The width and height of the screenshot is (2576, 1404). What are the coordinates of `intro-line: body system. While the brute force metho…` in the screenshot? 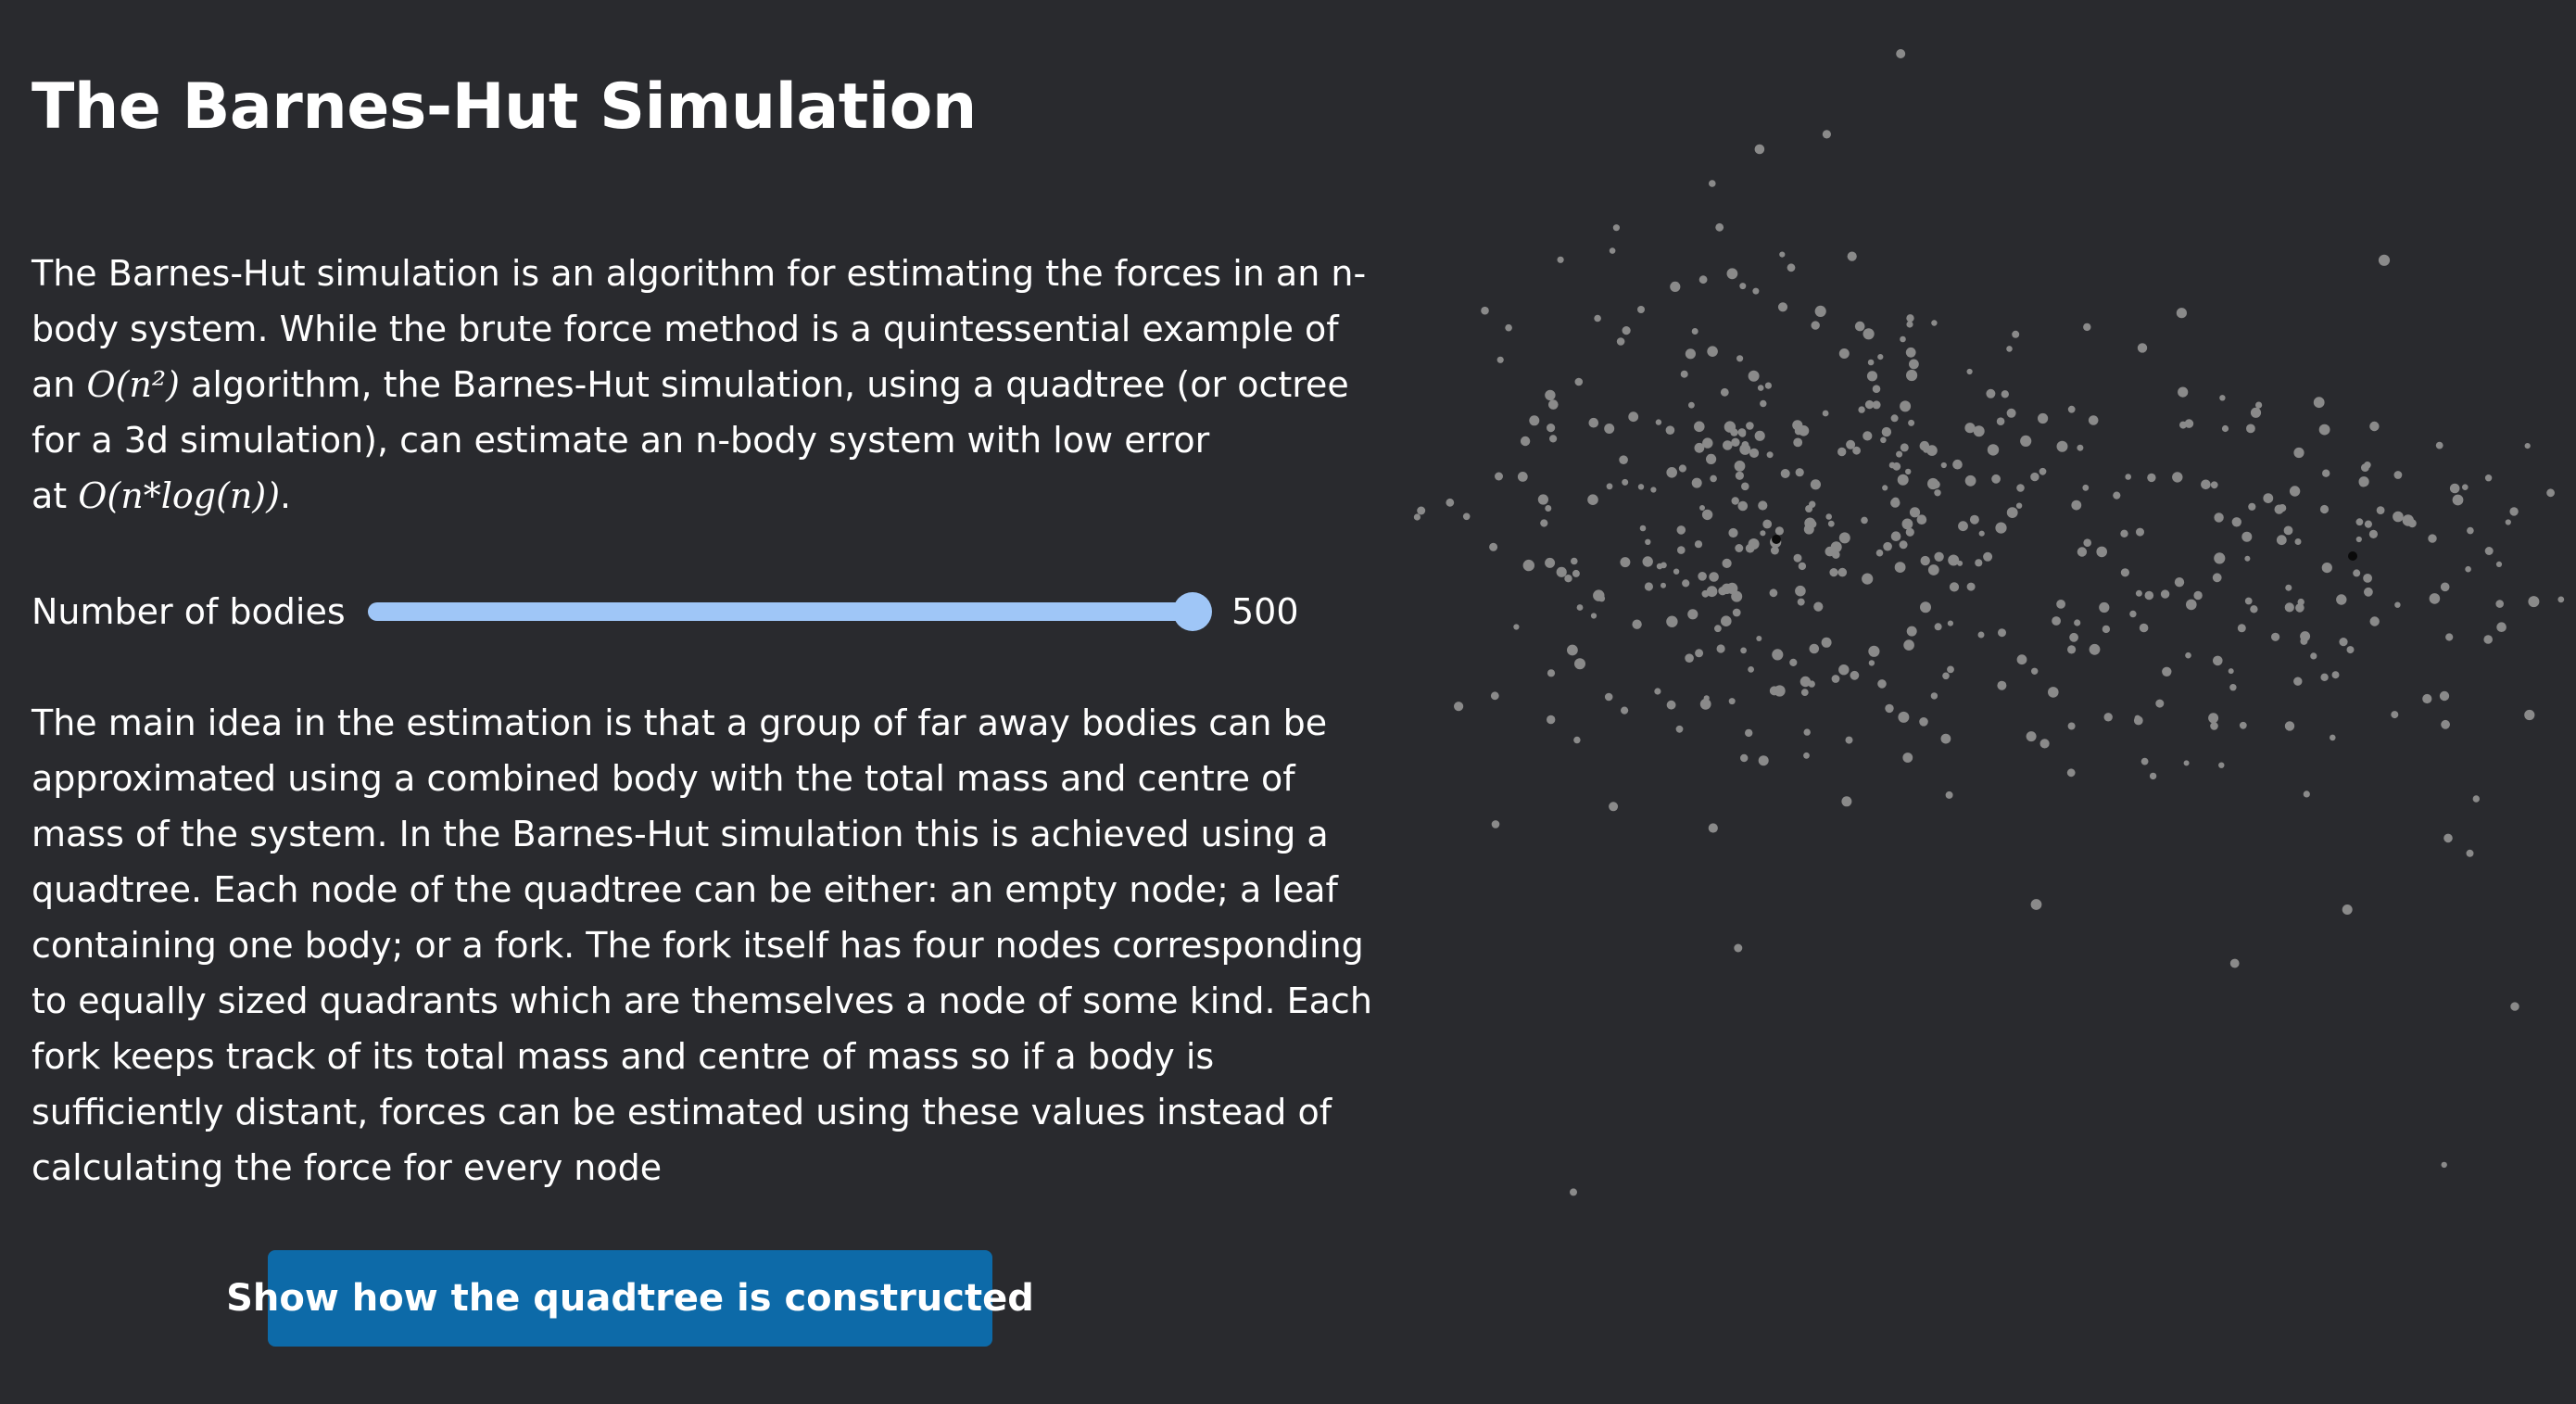 It's located at (686, 329).